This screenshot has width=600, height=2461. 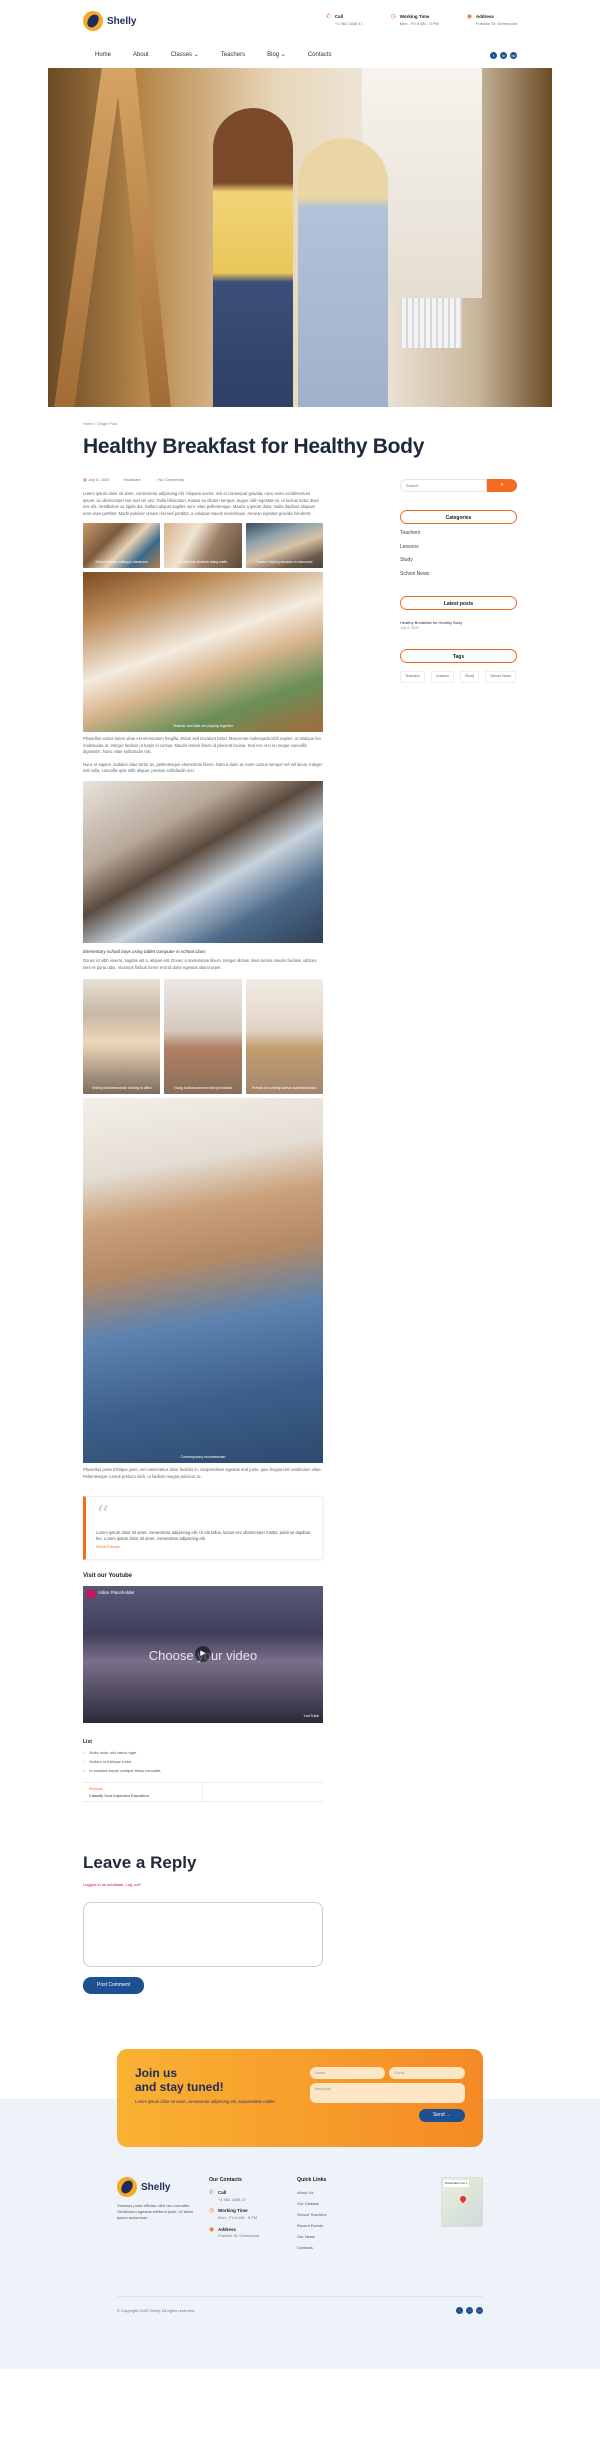 What do you see at coordinates (387, 2093) in the screenshot?
I see `message-field: Message` at bounding box center [387, 2093].